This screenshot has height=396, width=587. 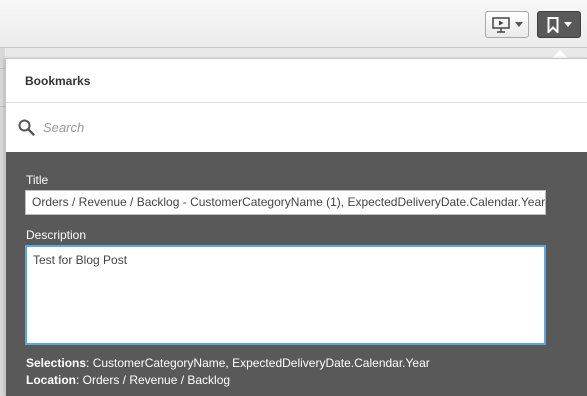 I want to click on description-label: Description, so click(x=56, y=235).